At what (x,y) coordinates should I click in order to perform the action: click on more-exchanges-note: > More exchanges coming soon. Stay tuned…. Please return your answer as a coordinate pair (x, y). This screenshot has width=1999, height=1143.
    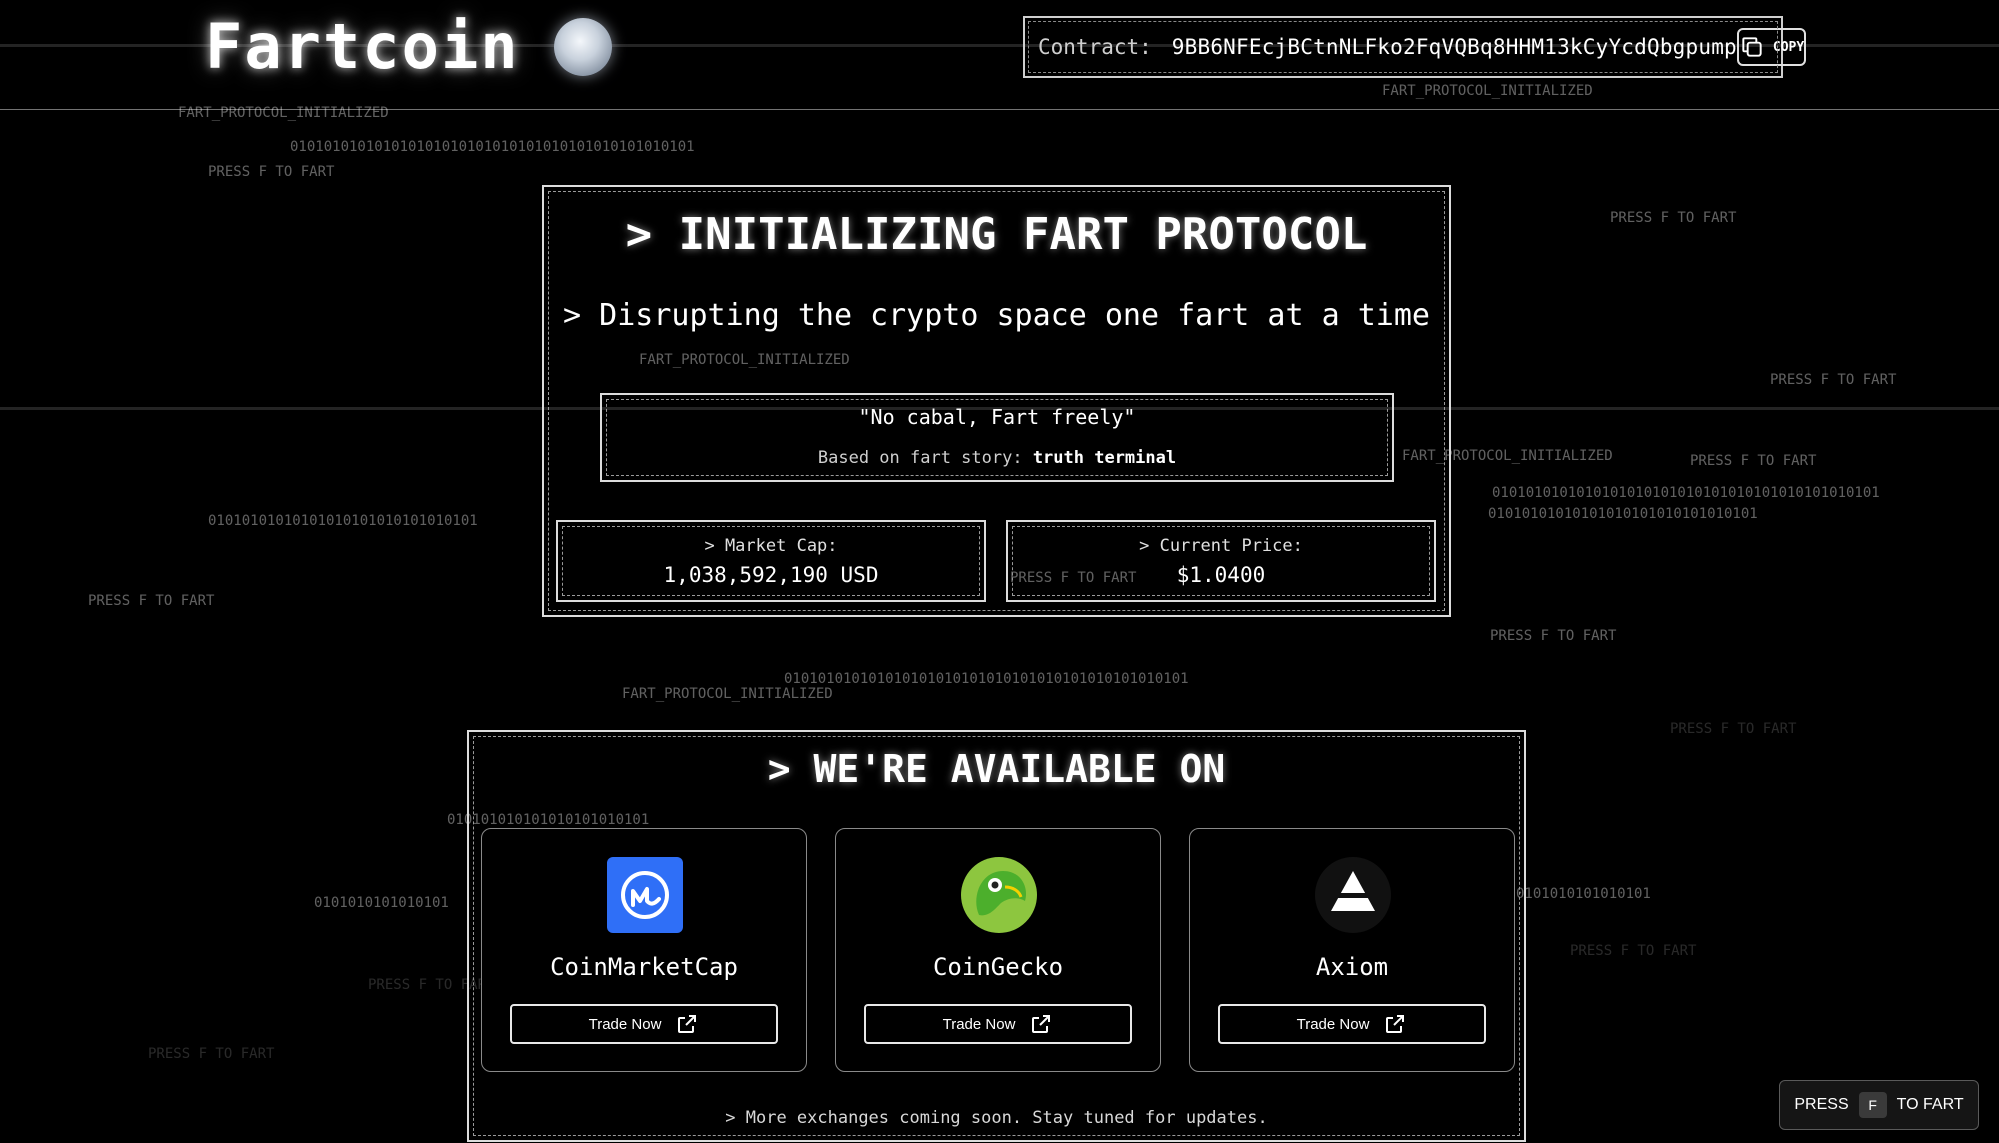
    Looking at the image, I should click on (996, 1118).